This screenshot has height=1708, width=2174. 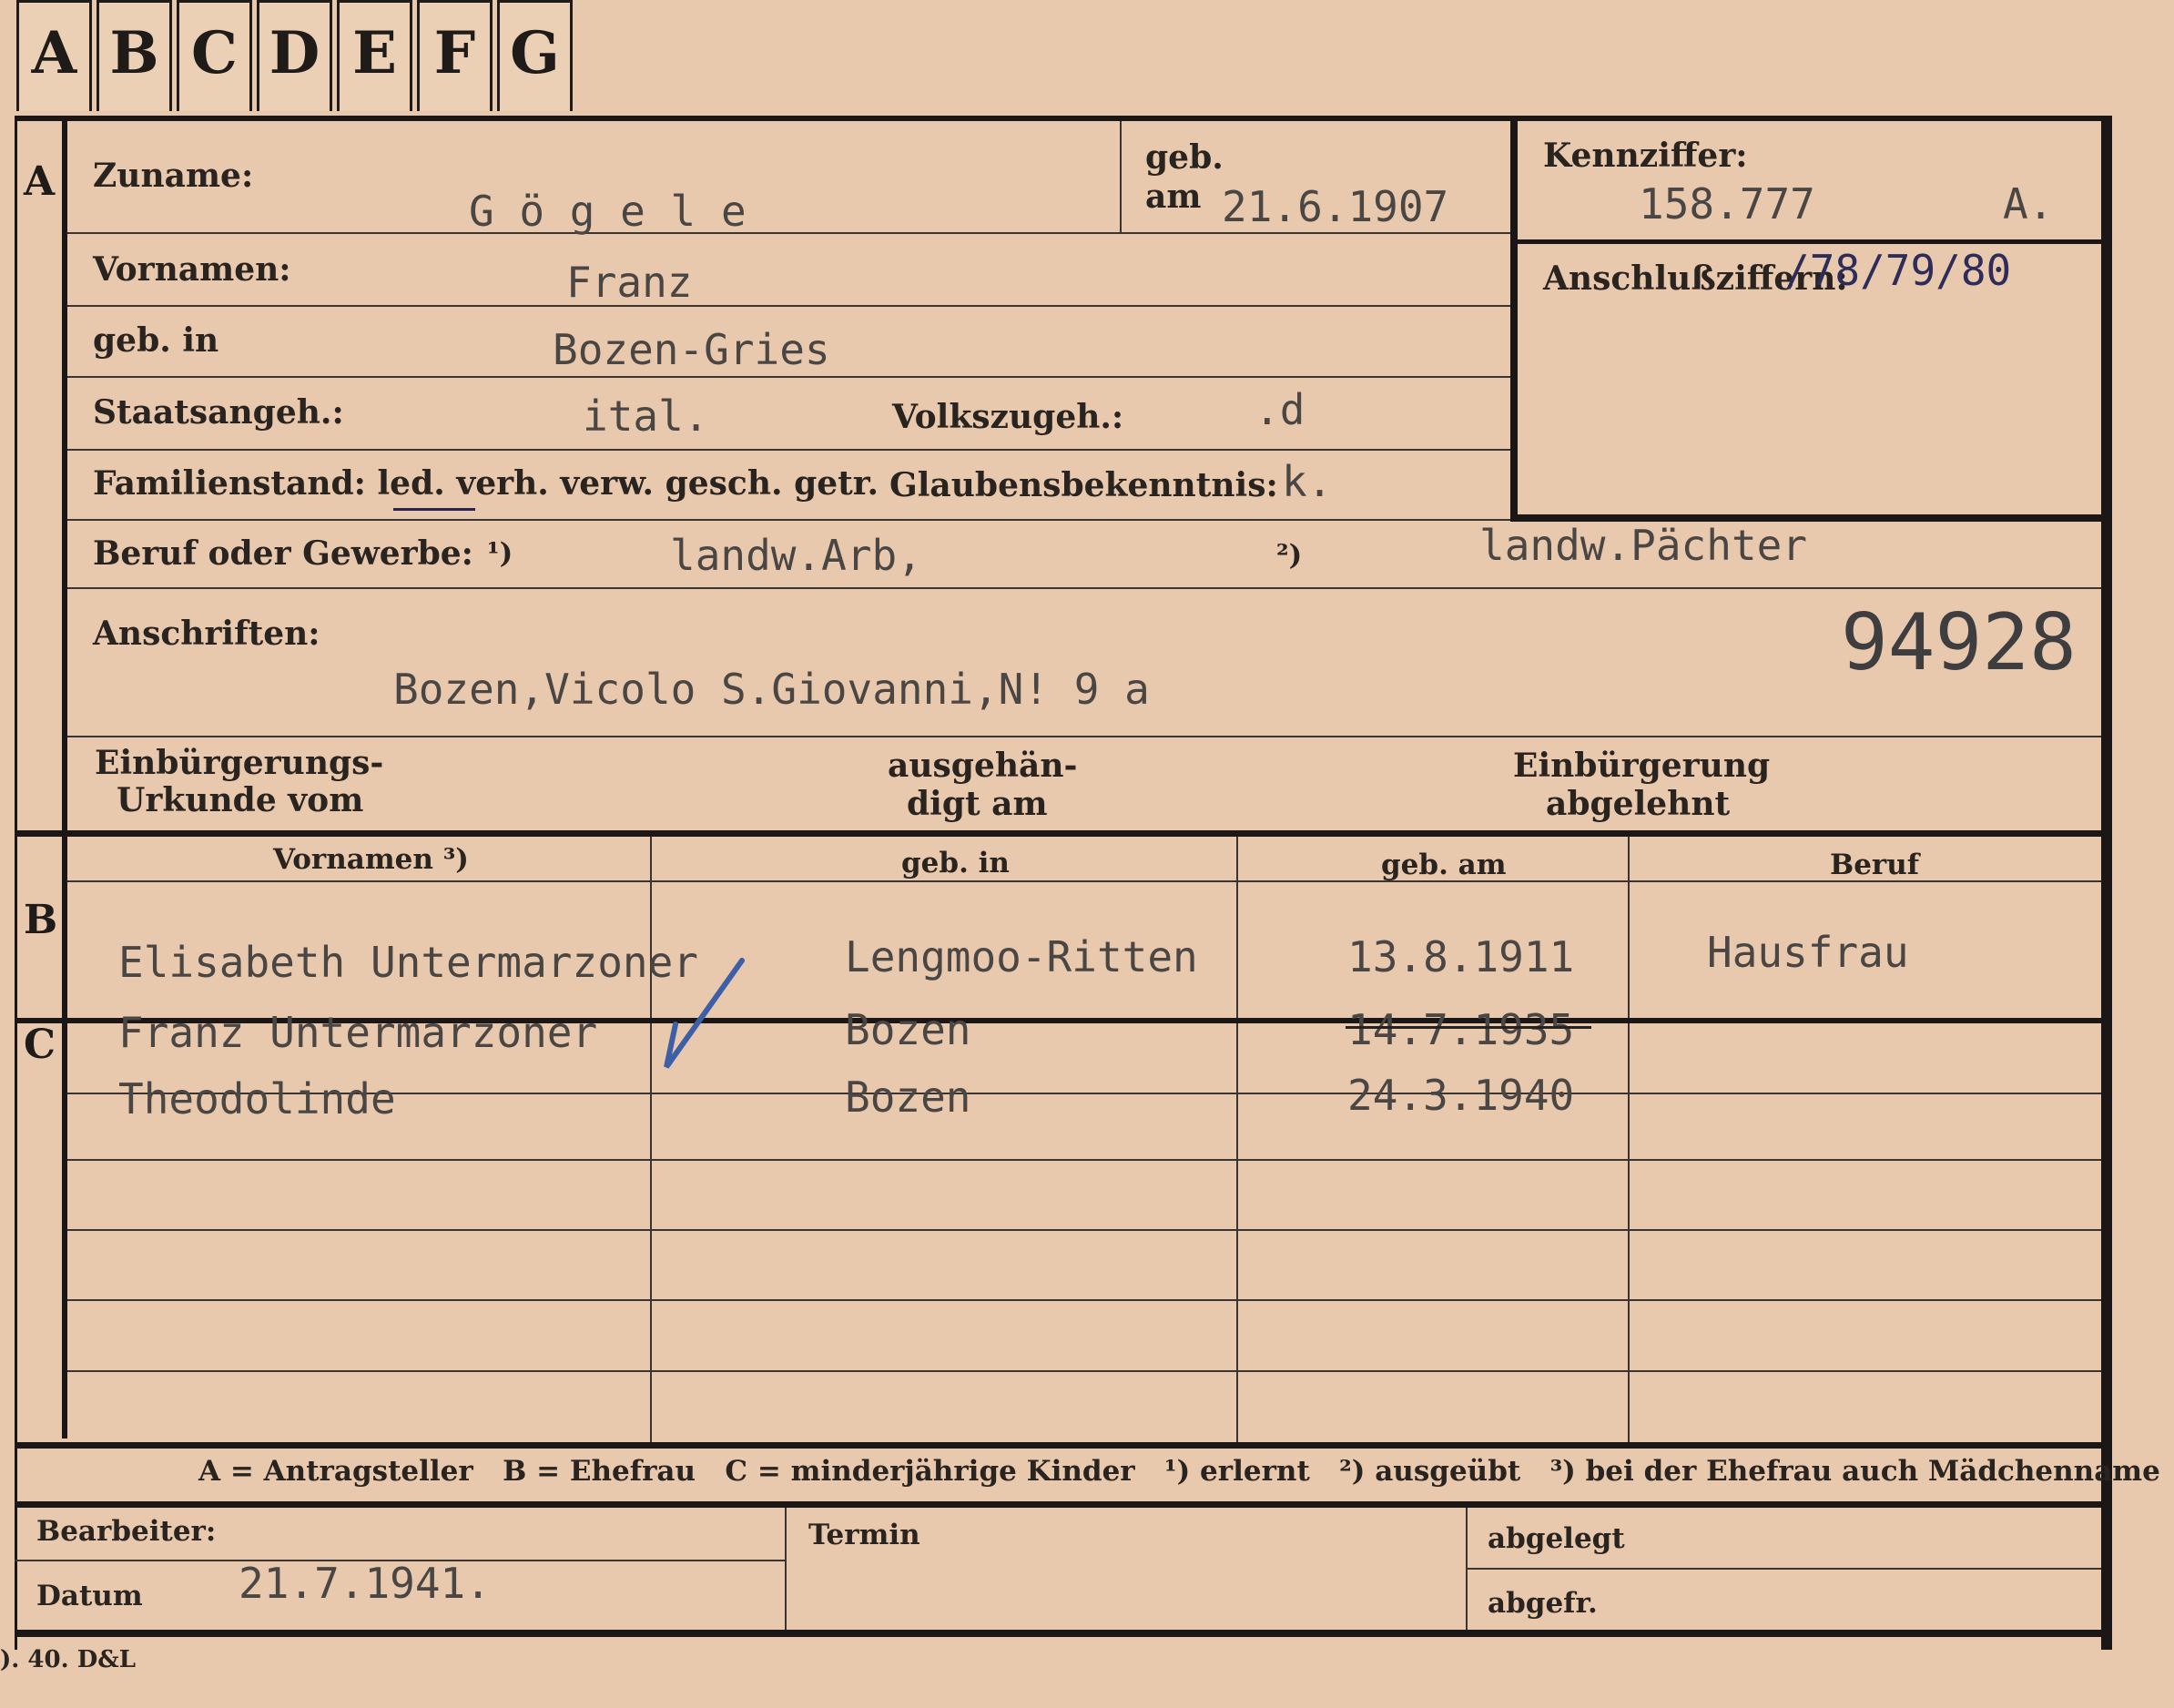 What do you see at coordinates (1058, 1445) in the screenshot?
I see `legend-top-border` at bounding box center [1058, 1445].